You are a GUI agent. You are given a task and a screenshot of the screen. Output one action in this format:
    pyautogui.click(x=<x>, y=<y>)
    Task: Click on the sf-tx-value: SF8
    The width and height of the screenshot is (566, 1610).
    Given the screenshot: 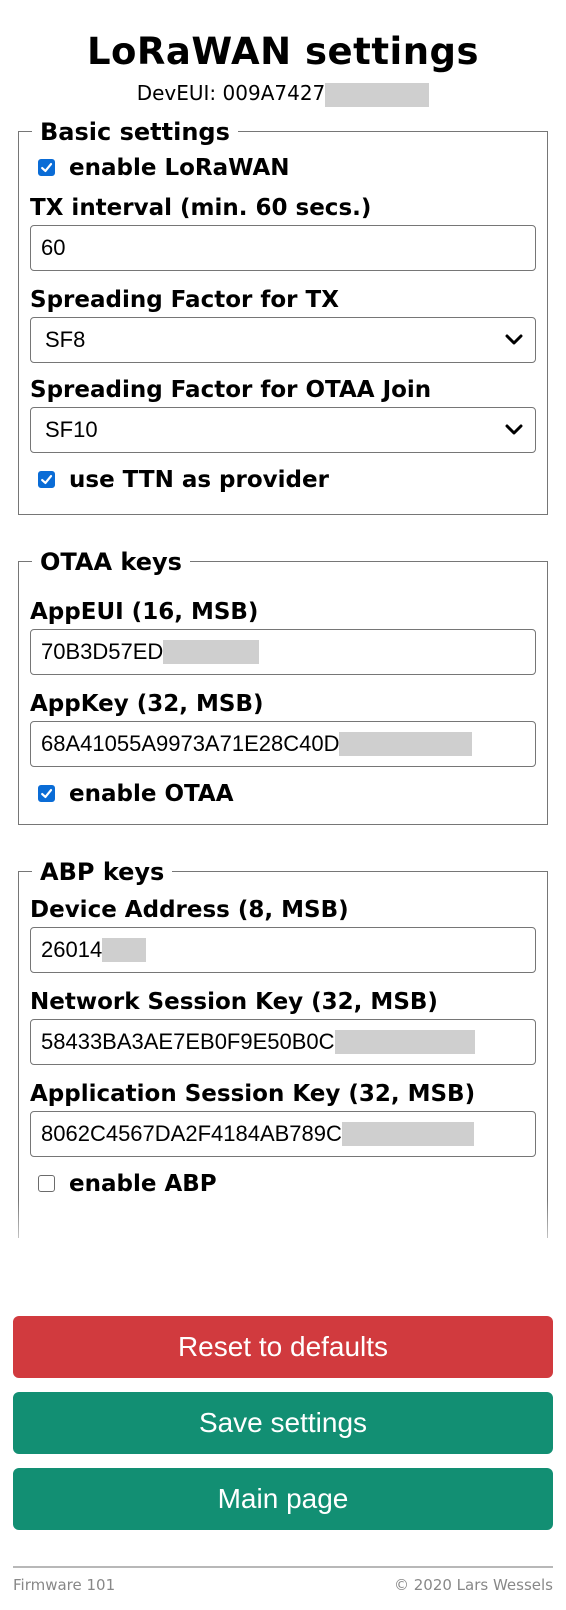 What is the action you would take?
    pyautogui.click(x=65, y=339)
    